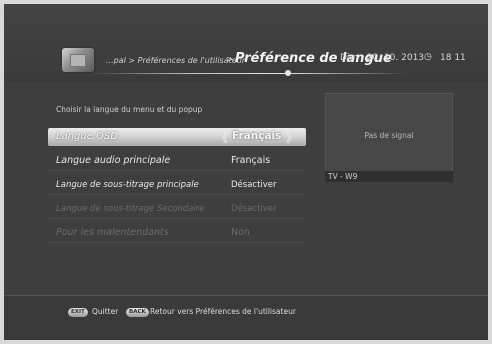 This screenshot has width=492, height=344. Describe the element at coordinates (177, 161) in the screenshot. I see `menu-row-audio-language: Langue audio principale Français` at that location.